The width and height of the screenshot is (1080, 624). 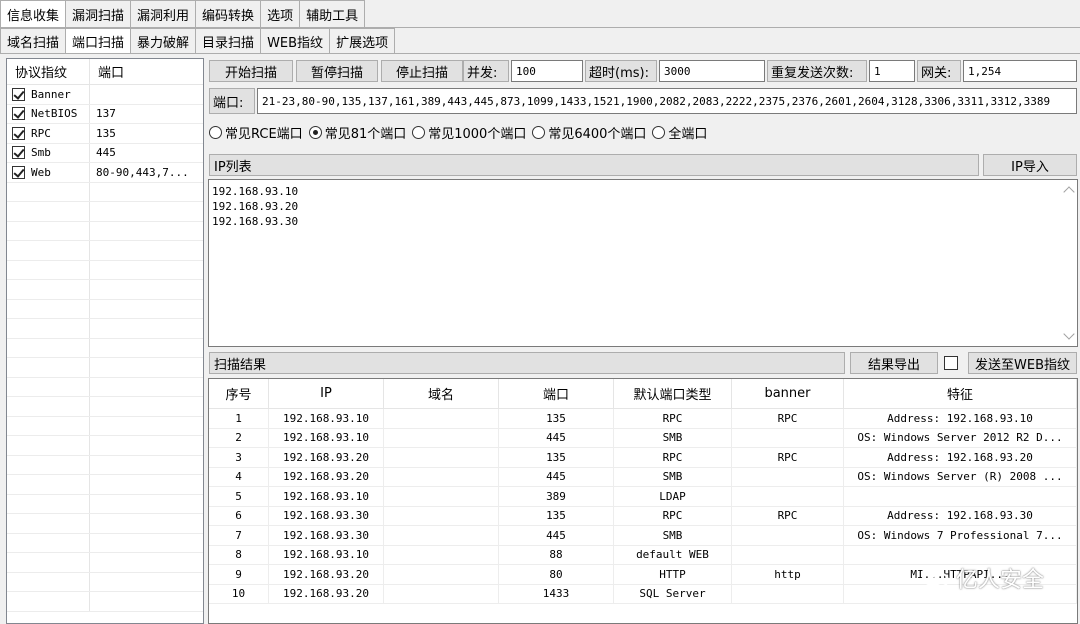 What do you see at coordinates (788, 418) in the screenshot?
I see `cell-banner: RPC` at bounding box center [788, 418].